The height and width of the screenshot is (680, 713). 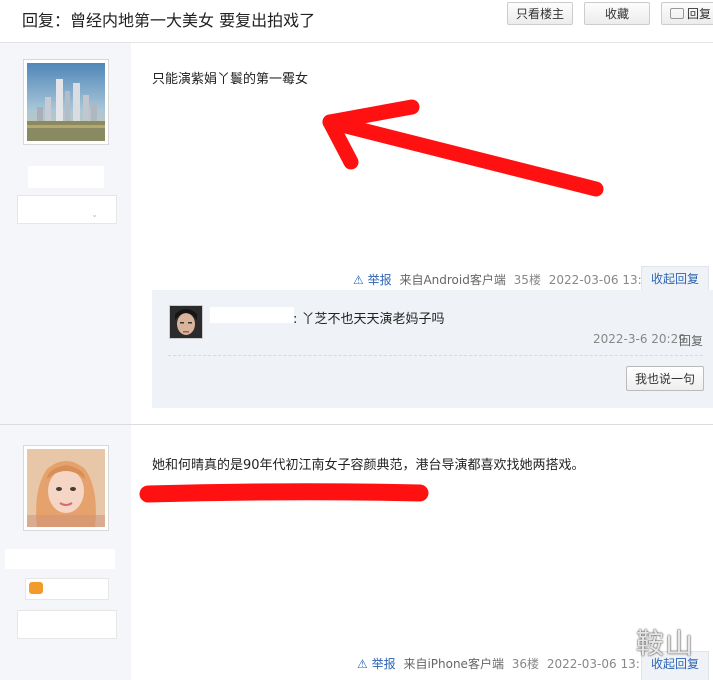 I want to click on say-something-button: 我也说一句, so click(x=665, y=378).